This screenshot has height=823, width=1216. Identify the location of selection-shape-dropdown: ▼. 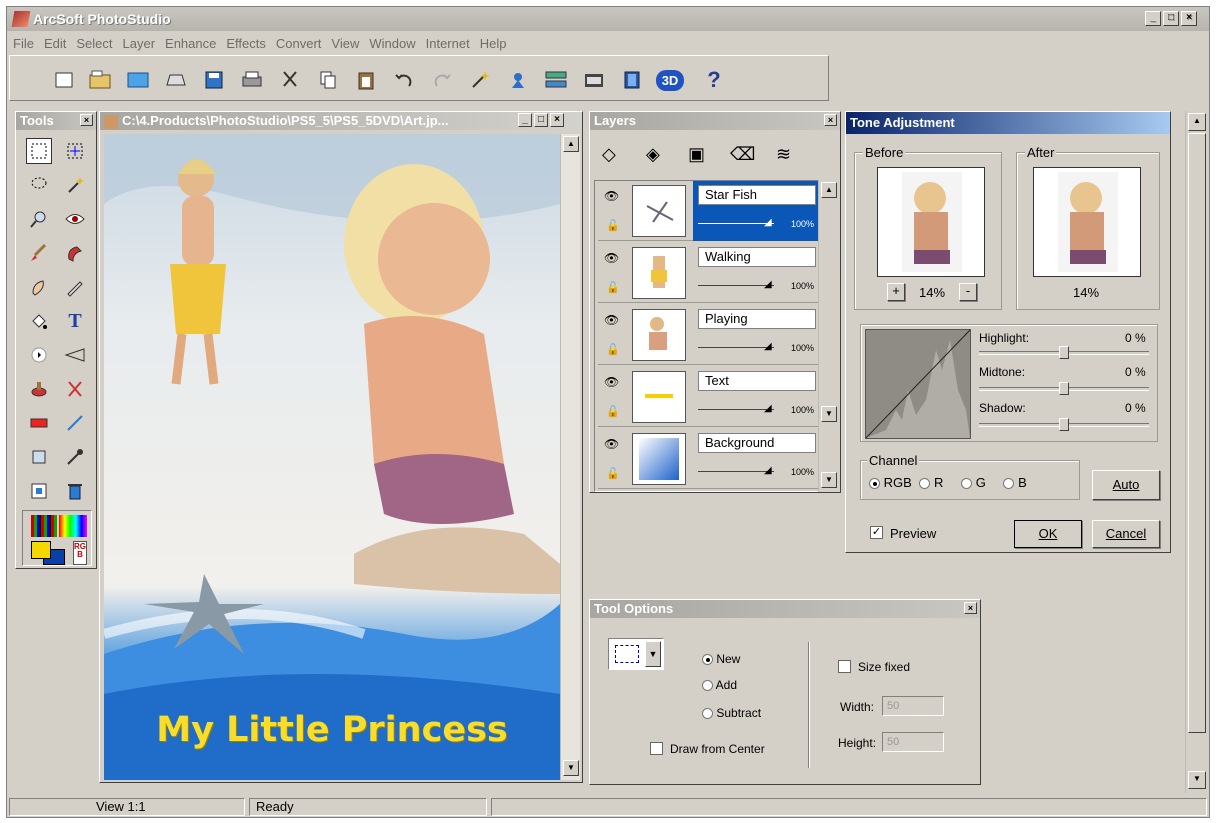
(636, 654).